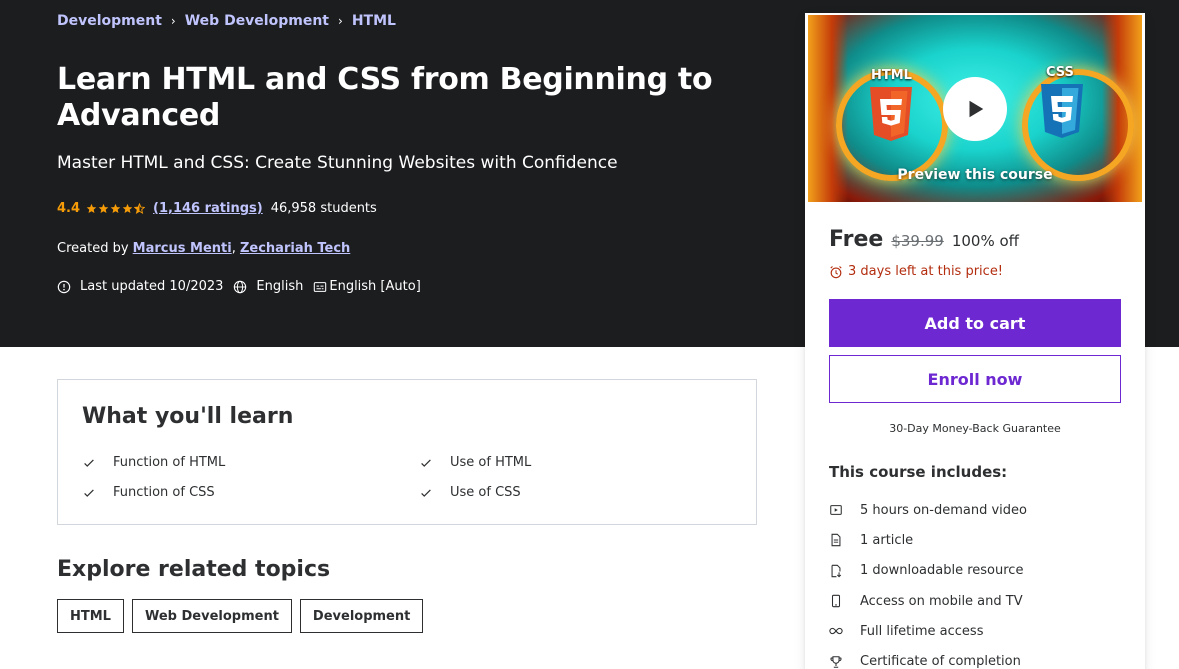 This screenshot has height=669, width=1179. I want to click on learn-item: Use of HTML, so click(475, 462).